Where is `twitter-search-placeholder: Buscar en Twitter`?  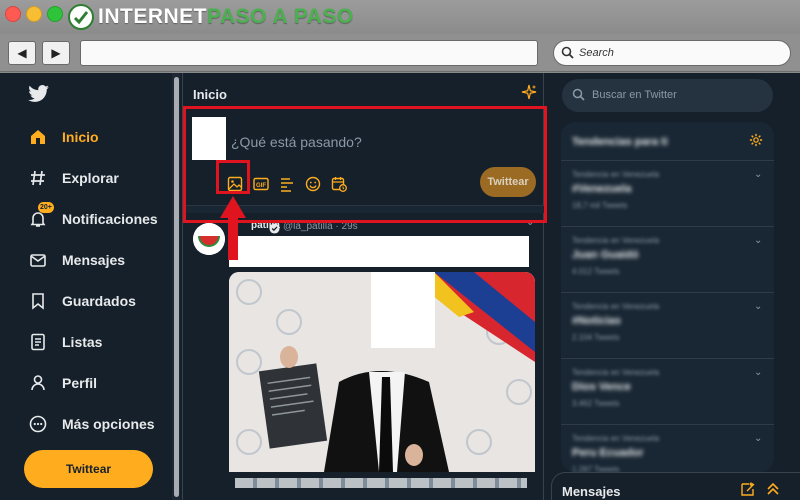 twitter-search-placeholder: Buscar en Twitter is located at coordinates (634, 95).